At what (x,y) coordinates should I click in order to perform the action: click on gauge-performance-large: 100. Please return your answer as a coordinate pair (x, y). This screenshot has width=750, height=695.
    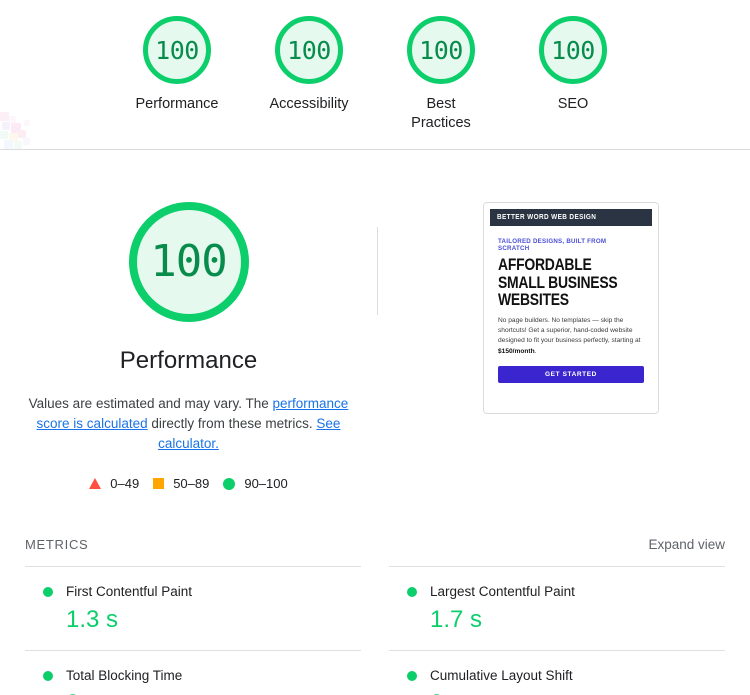
    Looking at the image, I should click on (188, 262).